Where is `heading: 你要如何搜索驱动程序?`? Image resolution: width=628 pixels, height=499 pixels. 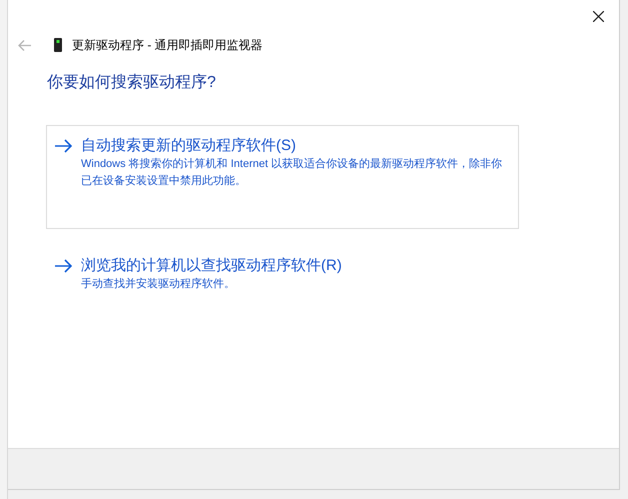
heading: 你要如何搜索驱动程序? is located at coordinates (132, 82).